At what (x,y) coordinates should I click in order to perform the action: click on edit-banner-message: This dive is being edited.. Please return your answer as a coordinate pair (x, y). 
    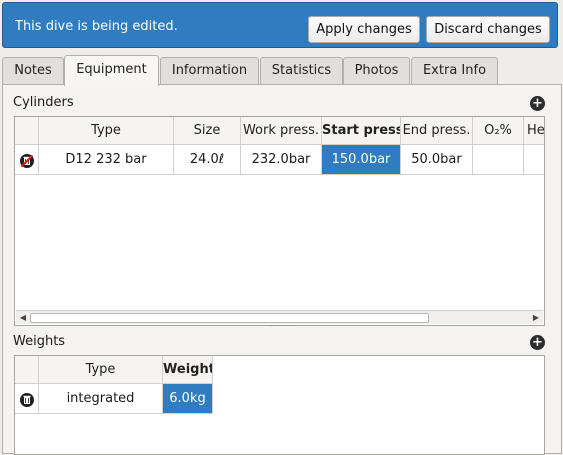
    Looking at the image, I should click on (96, 26).